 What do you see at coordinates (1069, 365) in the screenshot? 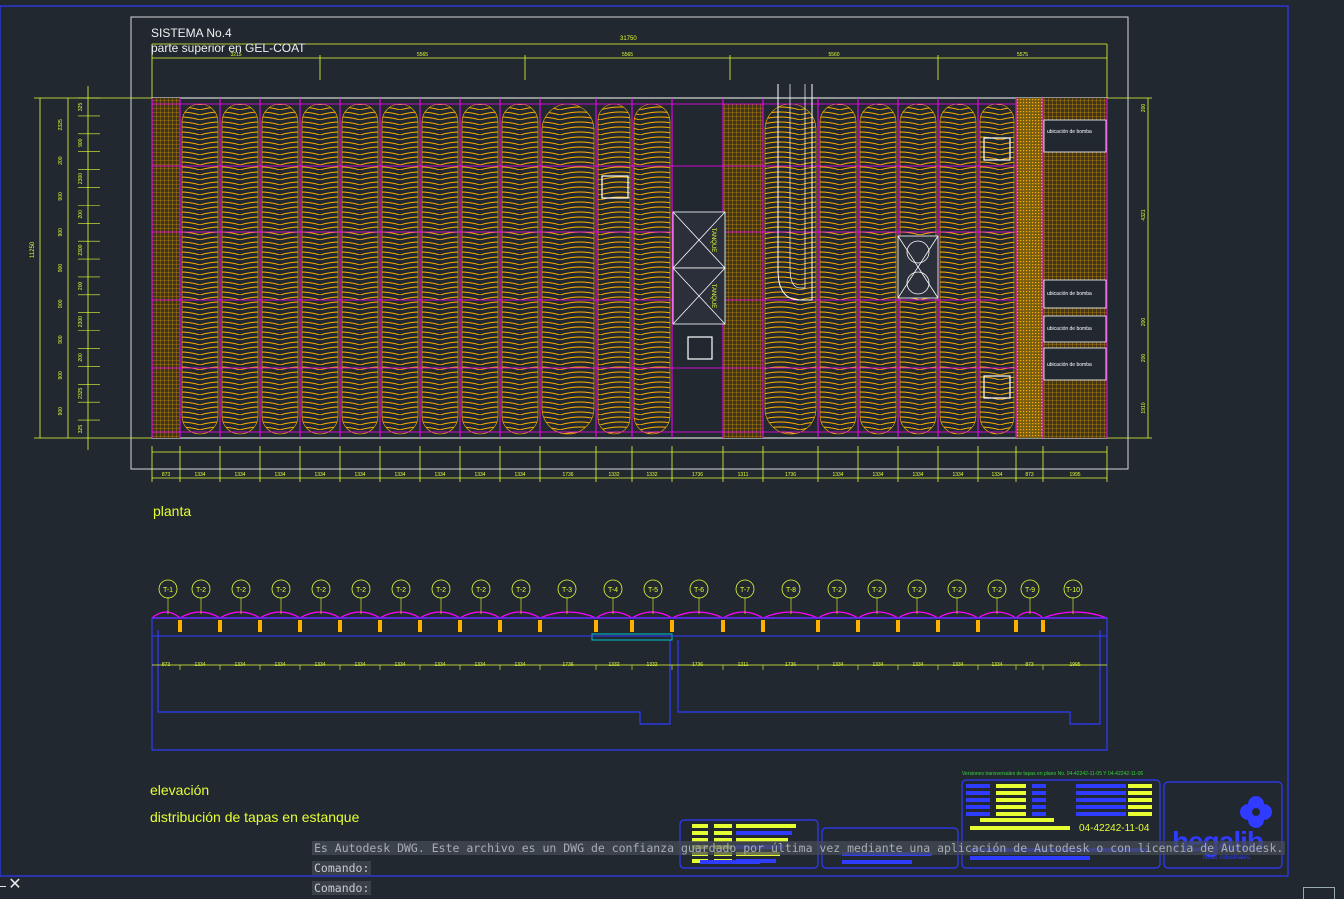
I see `pump-label-4: ubicación de bomba` at bounding box center [1069, 365].